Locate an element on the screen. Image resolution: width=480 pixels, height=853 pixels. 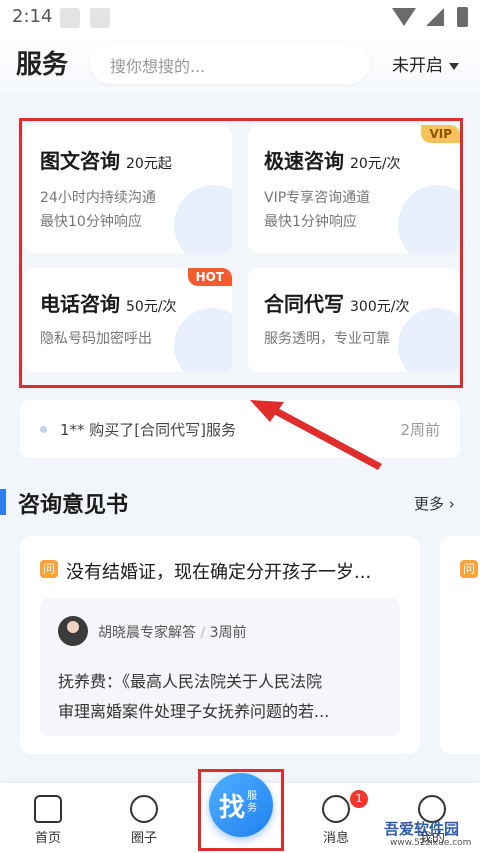
section-title: 咨询意见书 is located at coordinates (73, 505).